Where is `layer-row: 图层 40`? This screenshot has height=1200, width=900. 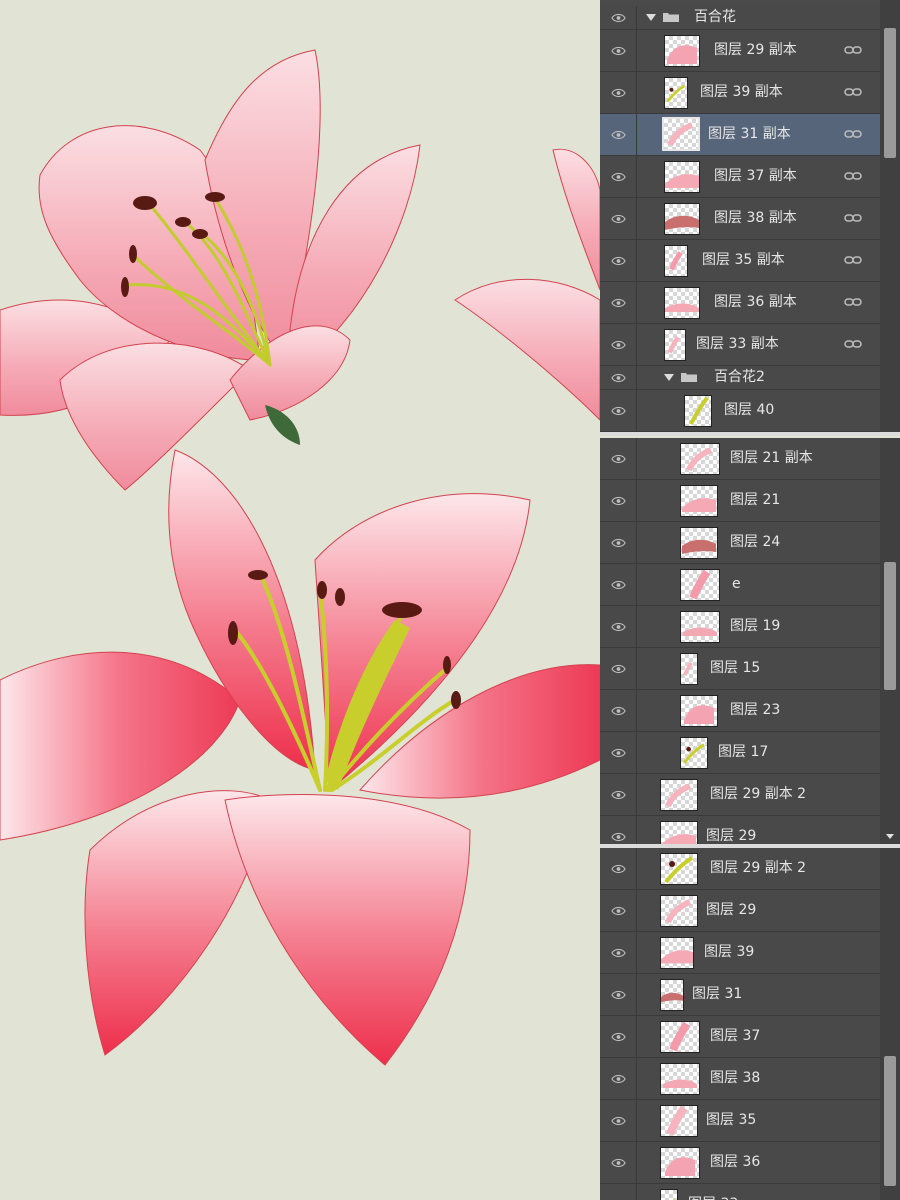 layer-row: 图层 40 is located at coordinates (740, 411).